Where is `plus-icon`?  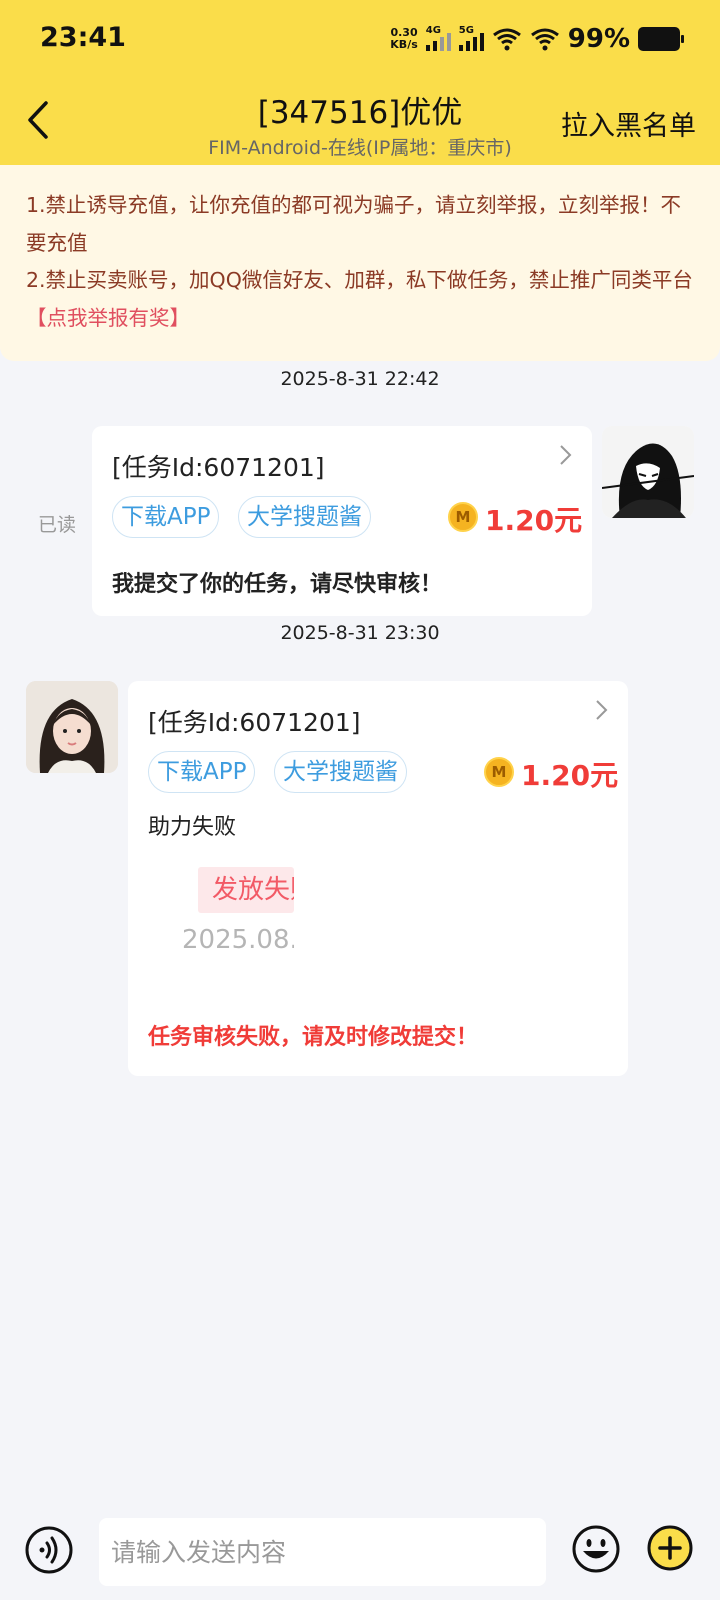
plus-icon is located at coordinates (670, 1548).